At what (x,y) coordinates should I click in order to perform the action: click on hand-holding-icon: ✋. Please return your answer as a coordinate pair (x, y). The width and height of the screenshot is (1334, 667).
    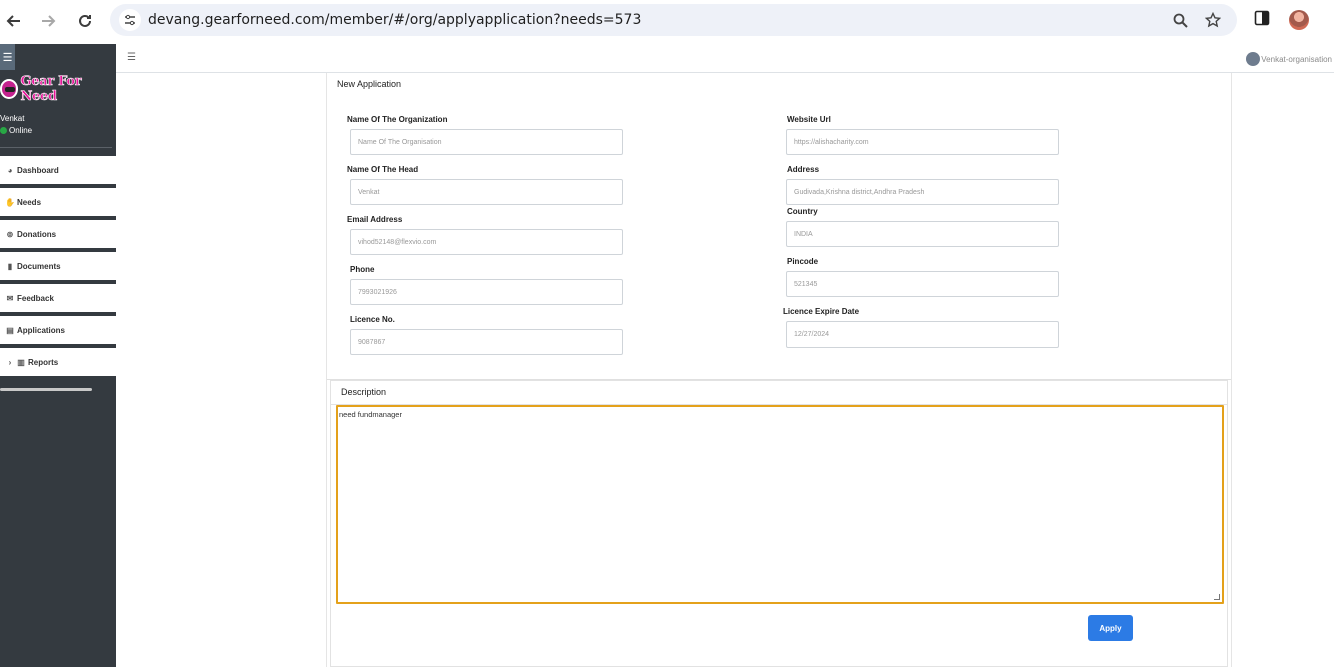
    Looking at the image, I should click on (10, 202).